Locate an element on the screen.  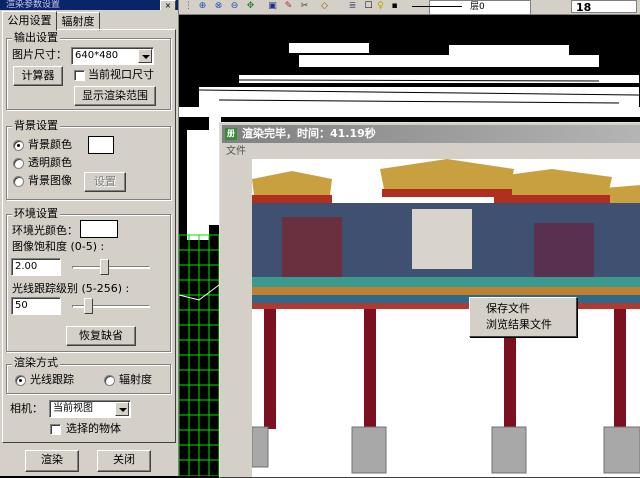
saturation-slider-track is located at coordinates (111, 267).